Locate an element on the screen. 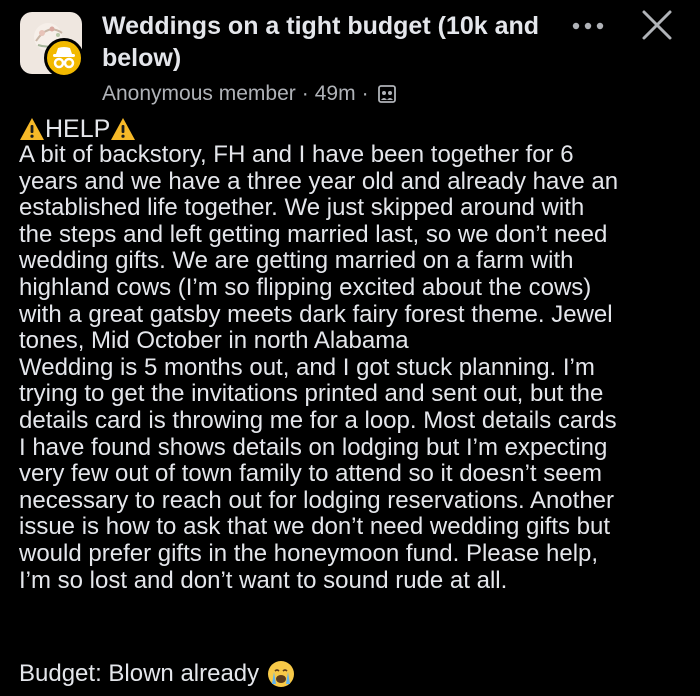 This screenshot has height=696, width=700. help-heading: HELP is located at coordinates (77, 129).